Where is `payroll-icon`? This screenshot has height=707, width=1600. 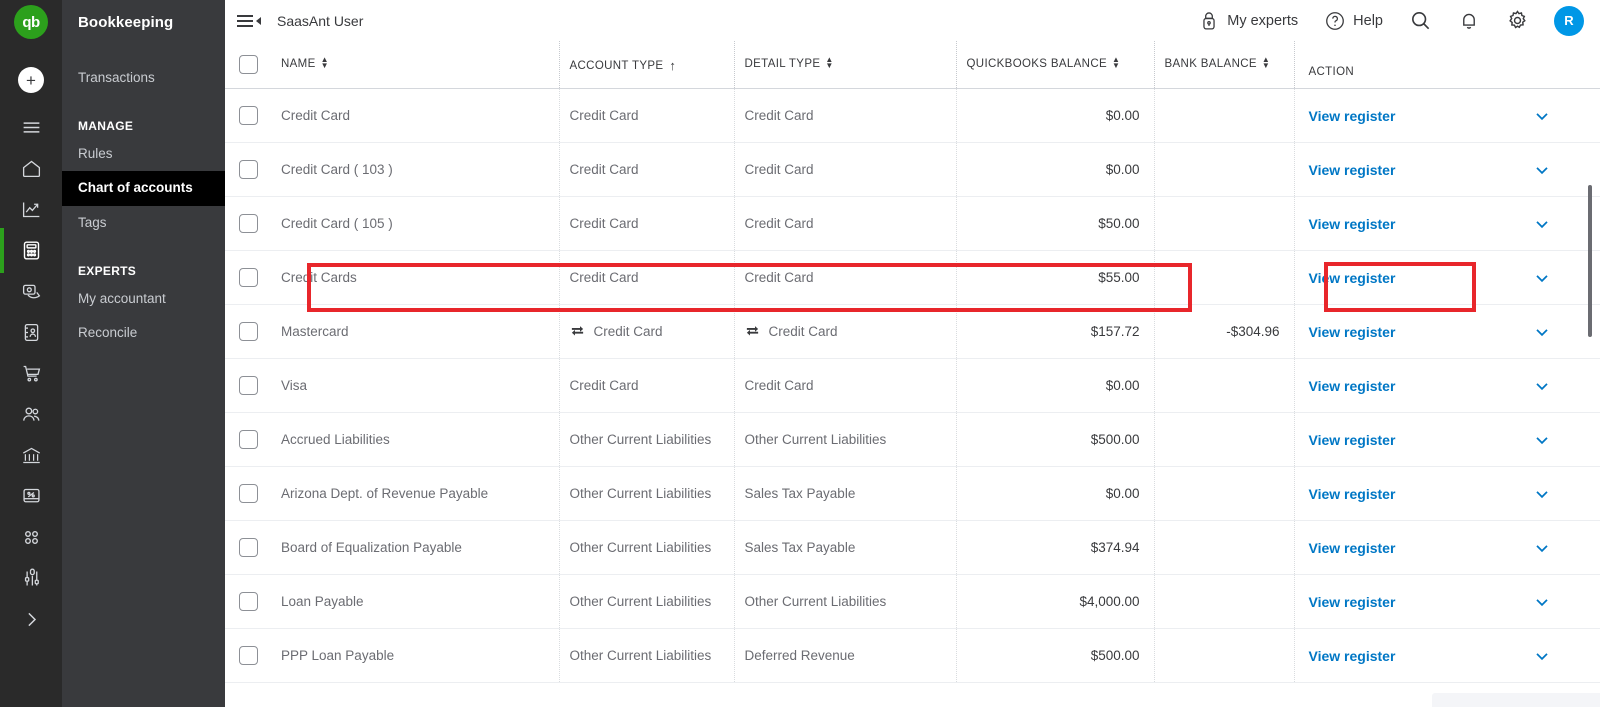
payroll-icon is located at coordinates (31, 455).